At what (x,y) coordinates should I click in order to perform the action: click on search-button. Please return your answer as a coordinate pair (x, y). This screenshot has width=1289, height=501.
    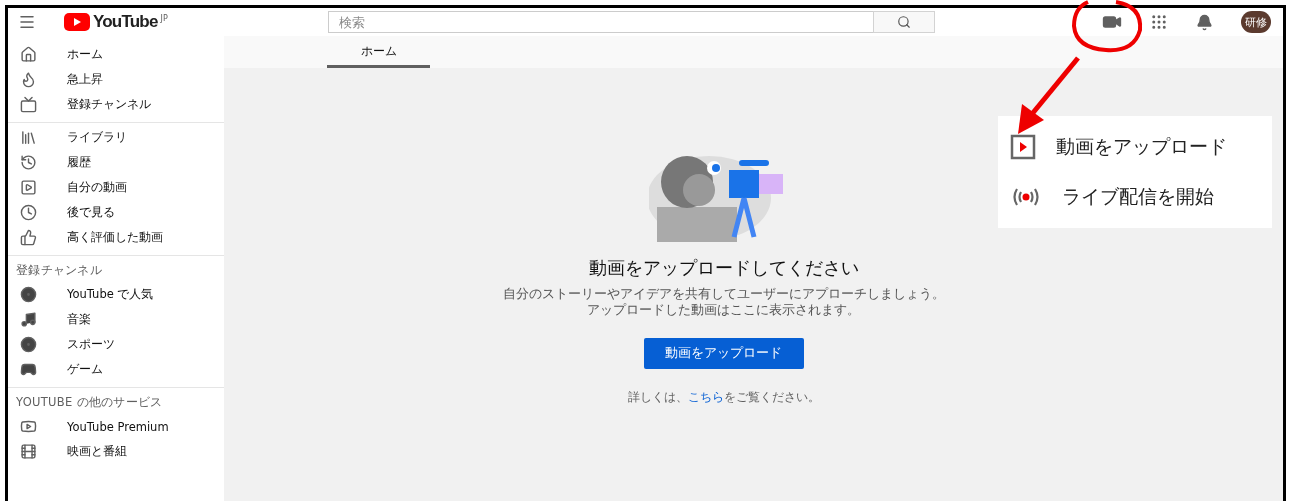
    Looking at the image, I should click on (903, 22).